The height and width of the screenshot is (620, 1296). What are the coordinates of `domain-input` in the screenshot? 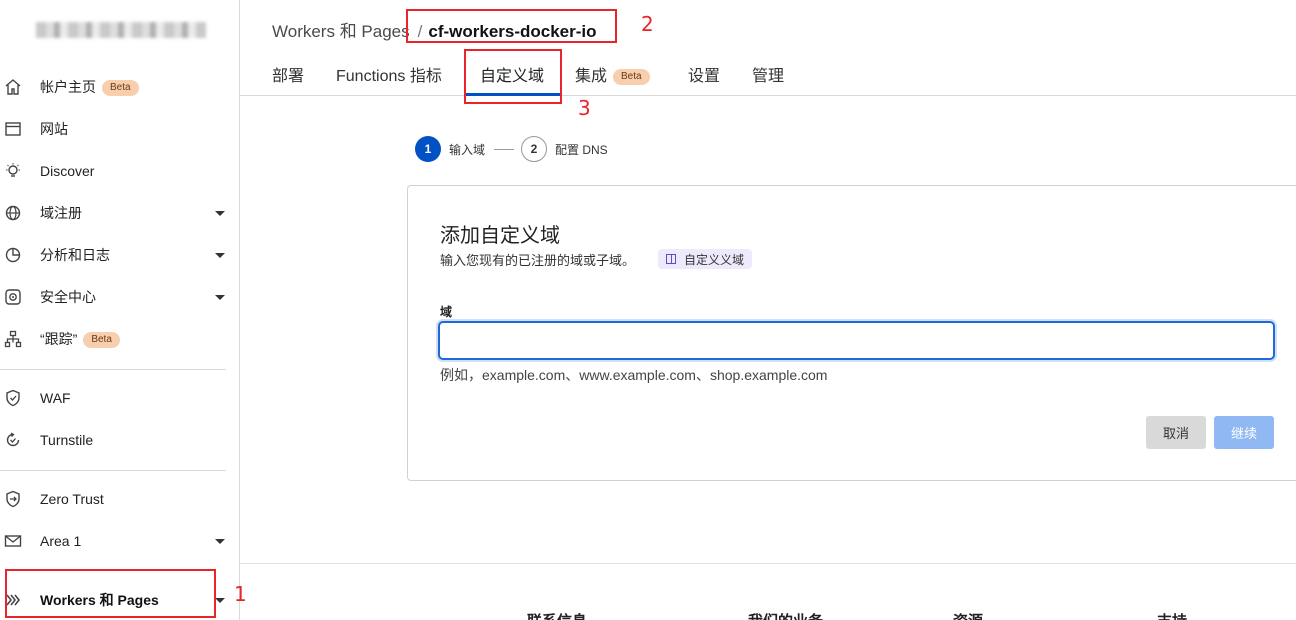 It's located at (856, 340).